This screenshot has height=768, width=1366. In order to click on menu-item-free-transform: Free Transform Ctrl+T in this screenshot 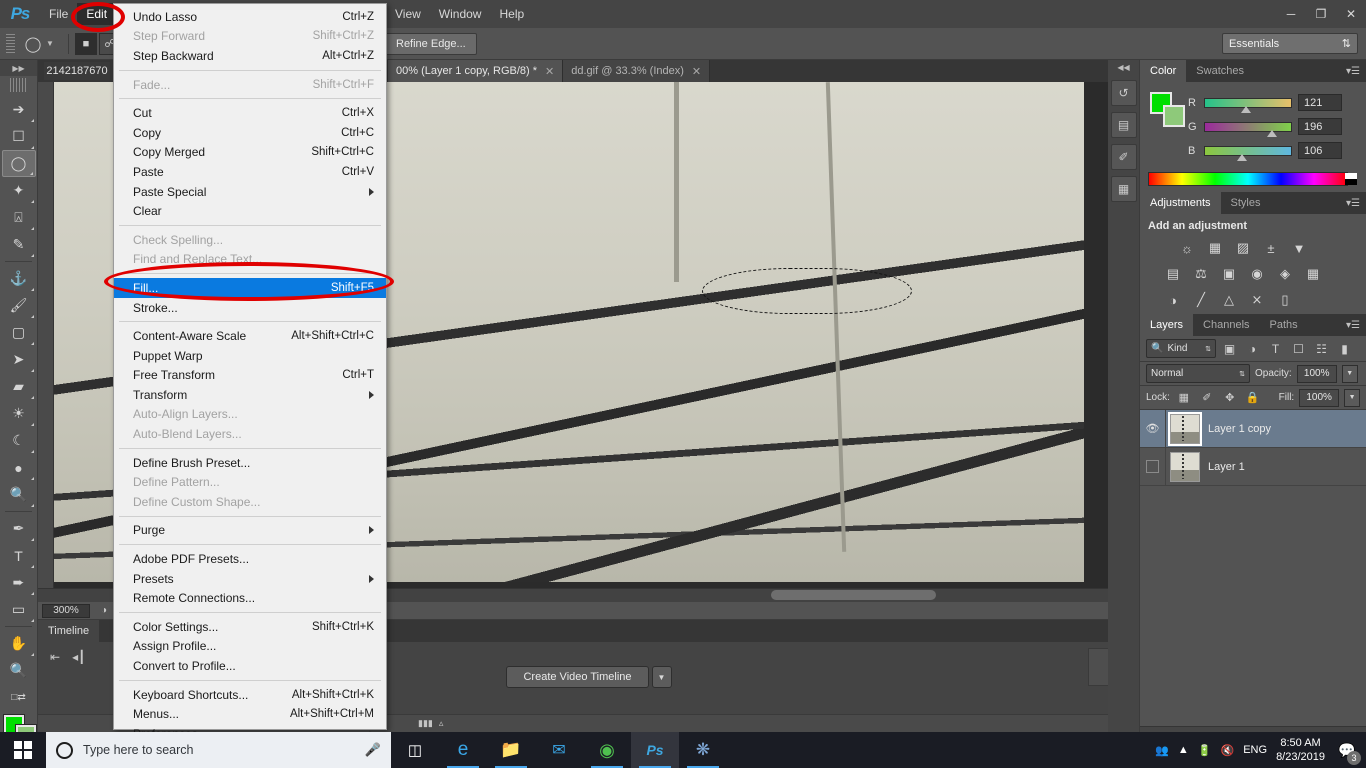, I will do `click(250, 376)`.